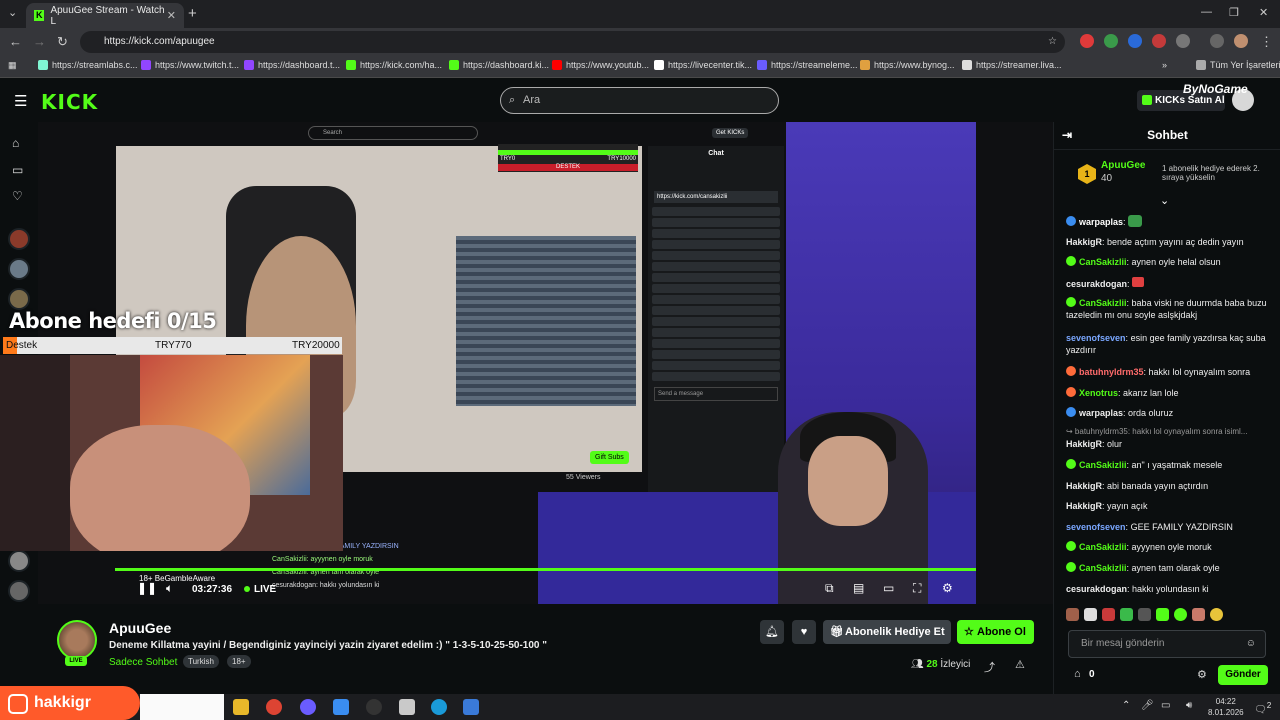 This screenshot has height=720, width=1280. I want to click on reload-icon: ↻, so click(62, 42).